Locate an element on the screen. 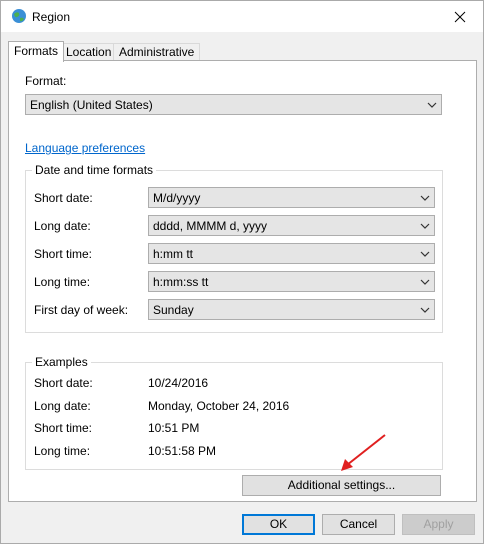  example-long-date-label: Long date: is located at coordinates (62, 406).